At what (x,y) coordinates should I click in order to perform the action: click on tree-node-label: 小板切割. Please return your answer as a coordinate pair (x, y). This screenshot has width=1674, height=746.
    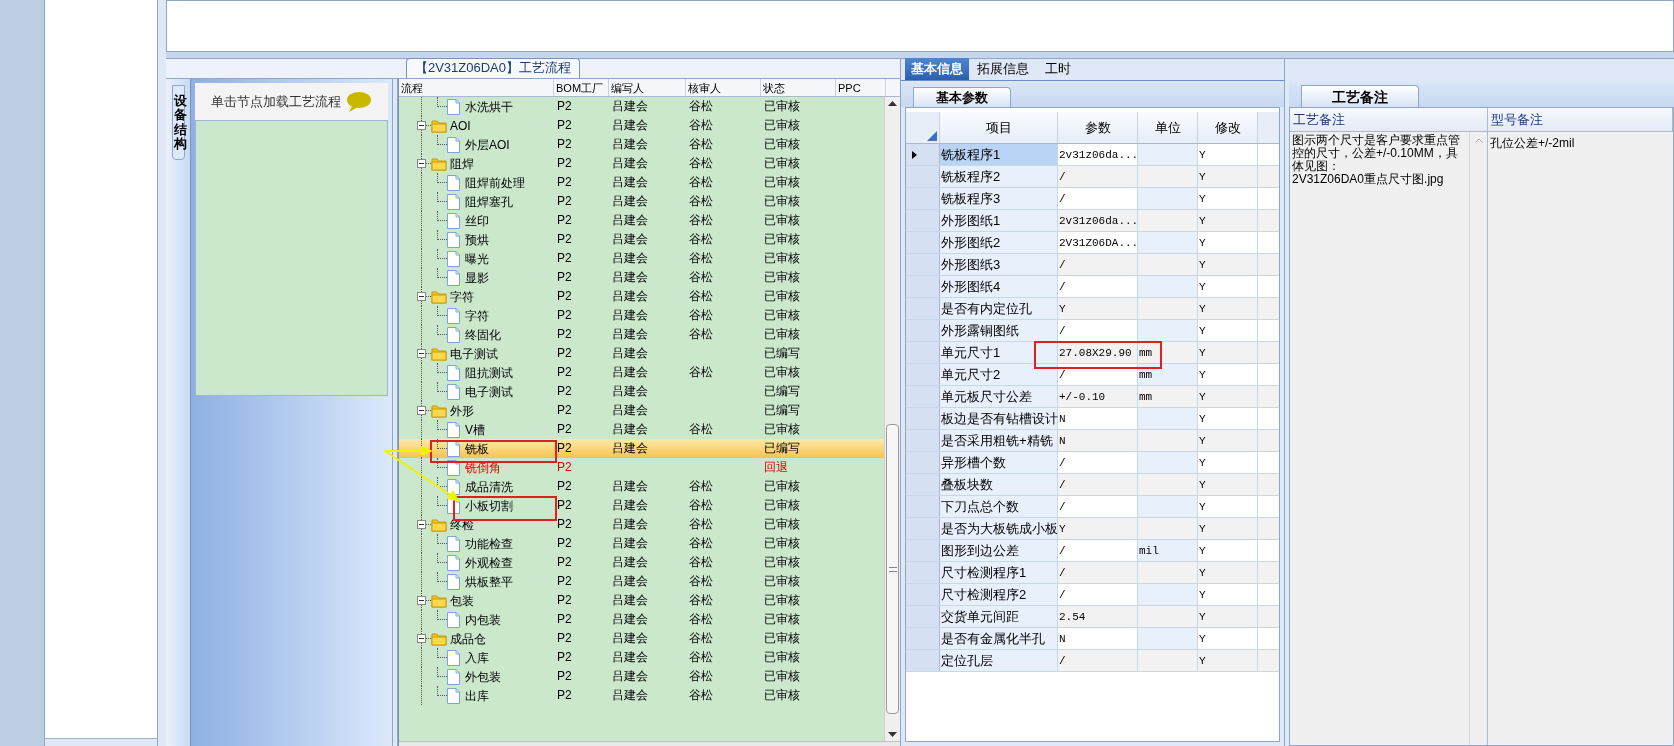
    Looking at the image, I should click on (489, 505).